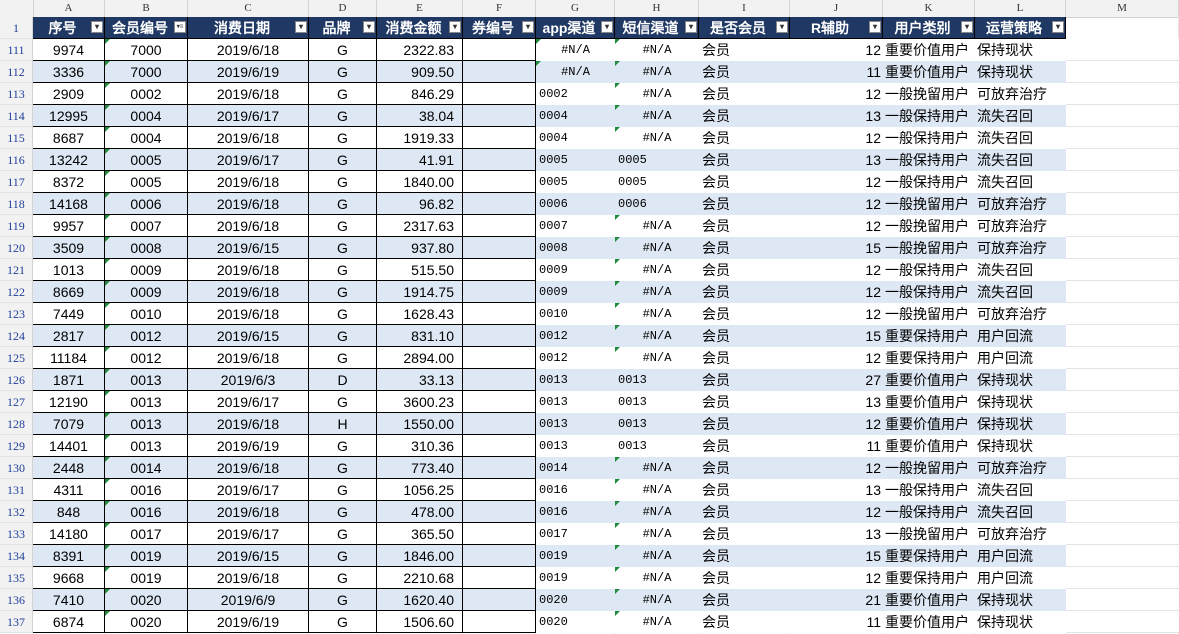 The height and width of the screenshot is (634, 1179). What do you see at coordinates (16, 468) in the screenshot?
I see `row-number: 130` at bounding box center [16, 468].